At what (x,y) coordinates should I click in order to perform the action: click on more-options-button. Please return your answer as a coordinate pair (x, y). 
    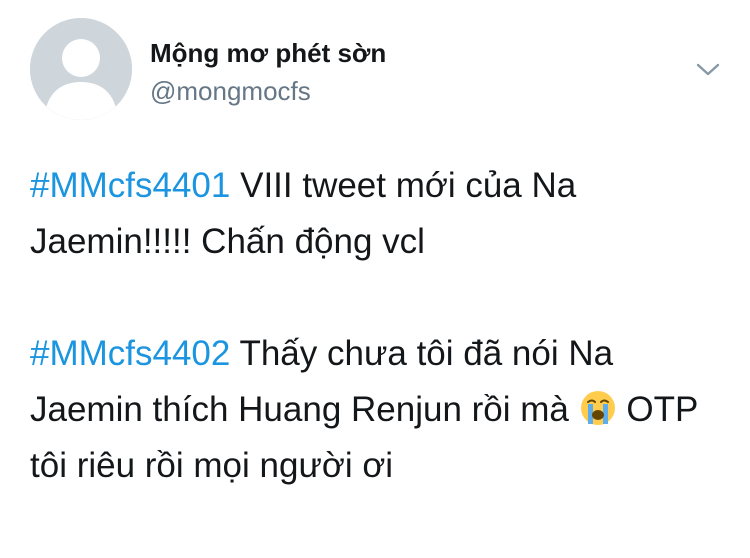
    Looking at the image, I should click on (708, 70).